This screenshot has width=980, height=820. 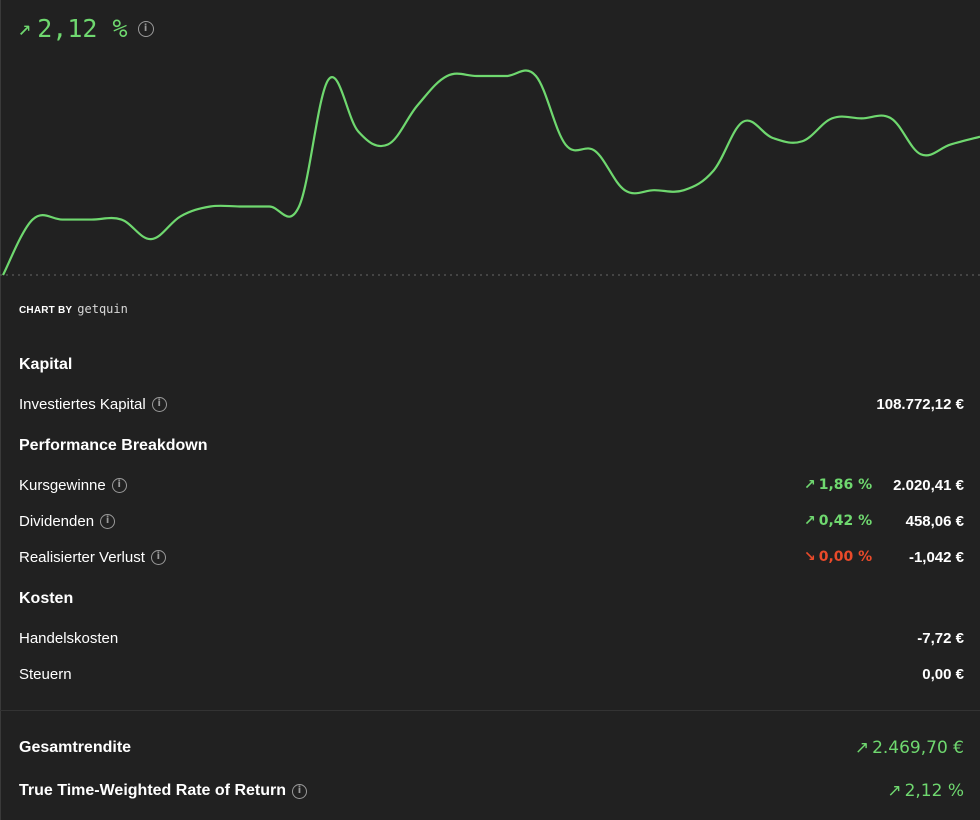 I want to click on headline-value: 2,12 %, so click(x=82, y=28).